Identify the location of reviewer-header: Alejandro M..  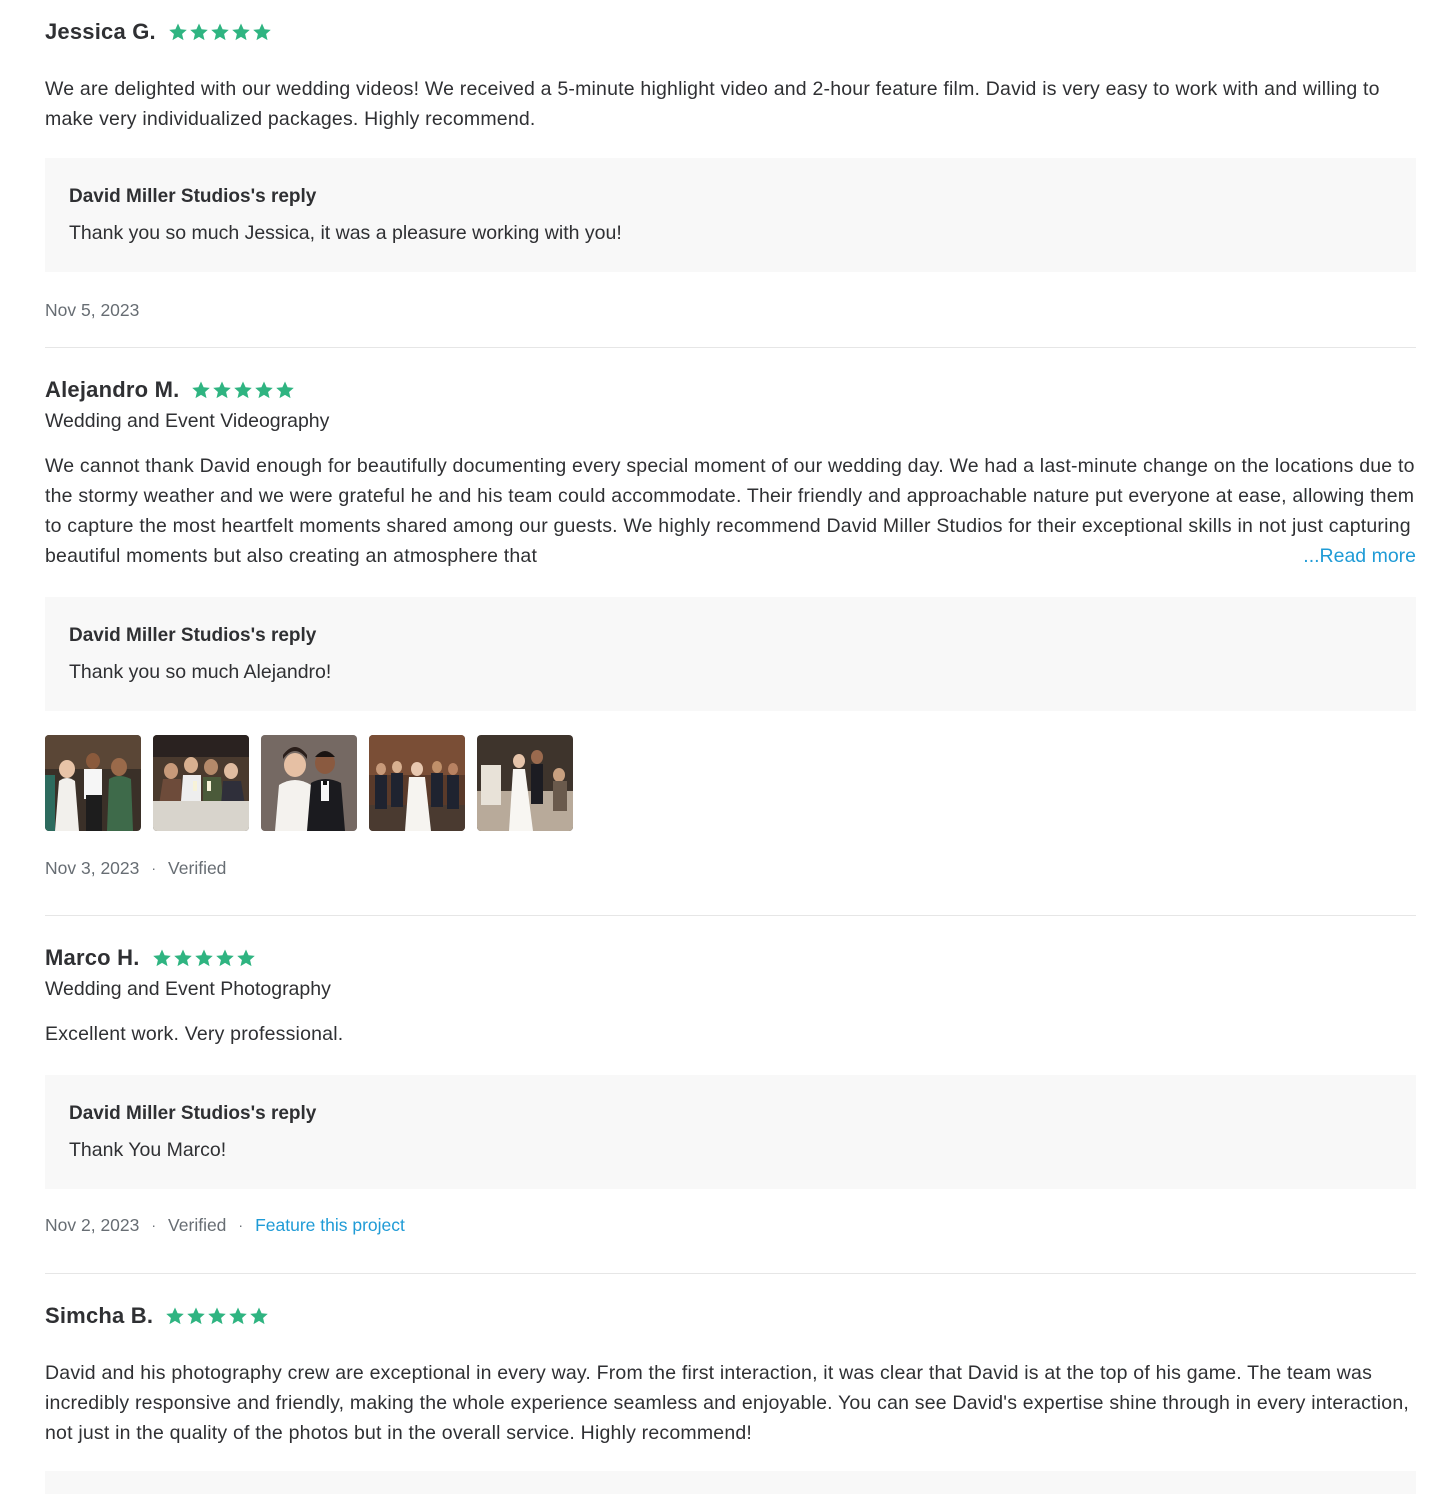
(730, 390).